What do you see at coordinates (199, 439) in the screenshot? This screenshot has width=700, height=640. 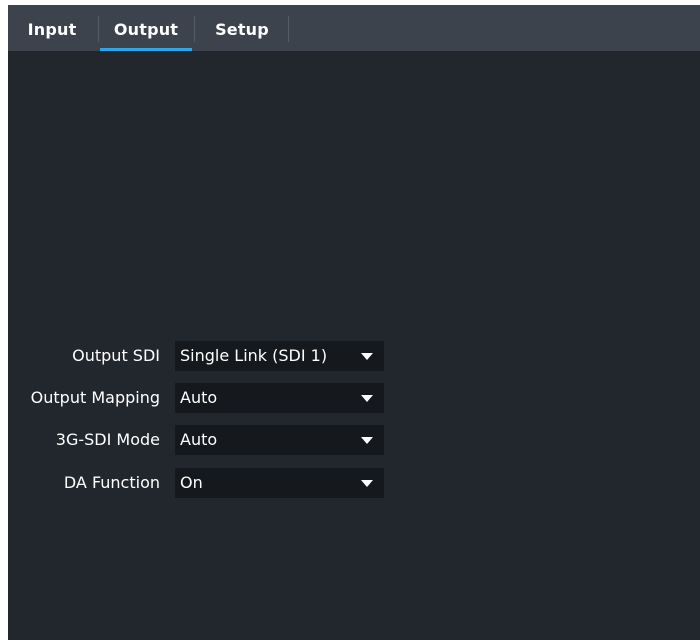 I see `3g-sdi-mode-value: Auto` at bounding box center [199, 439].